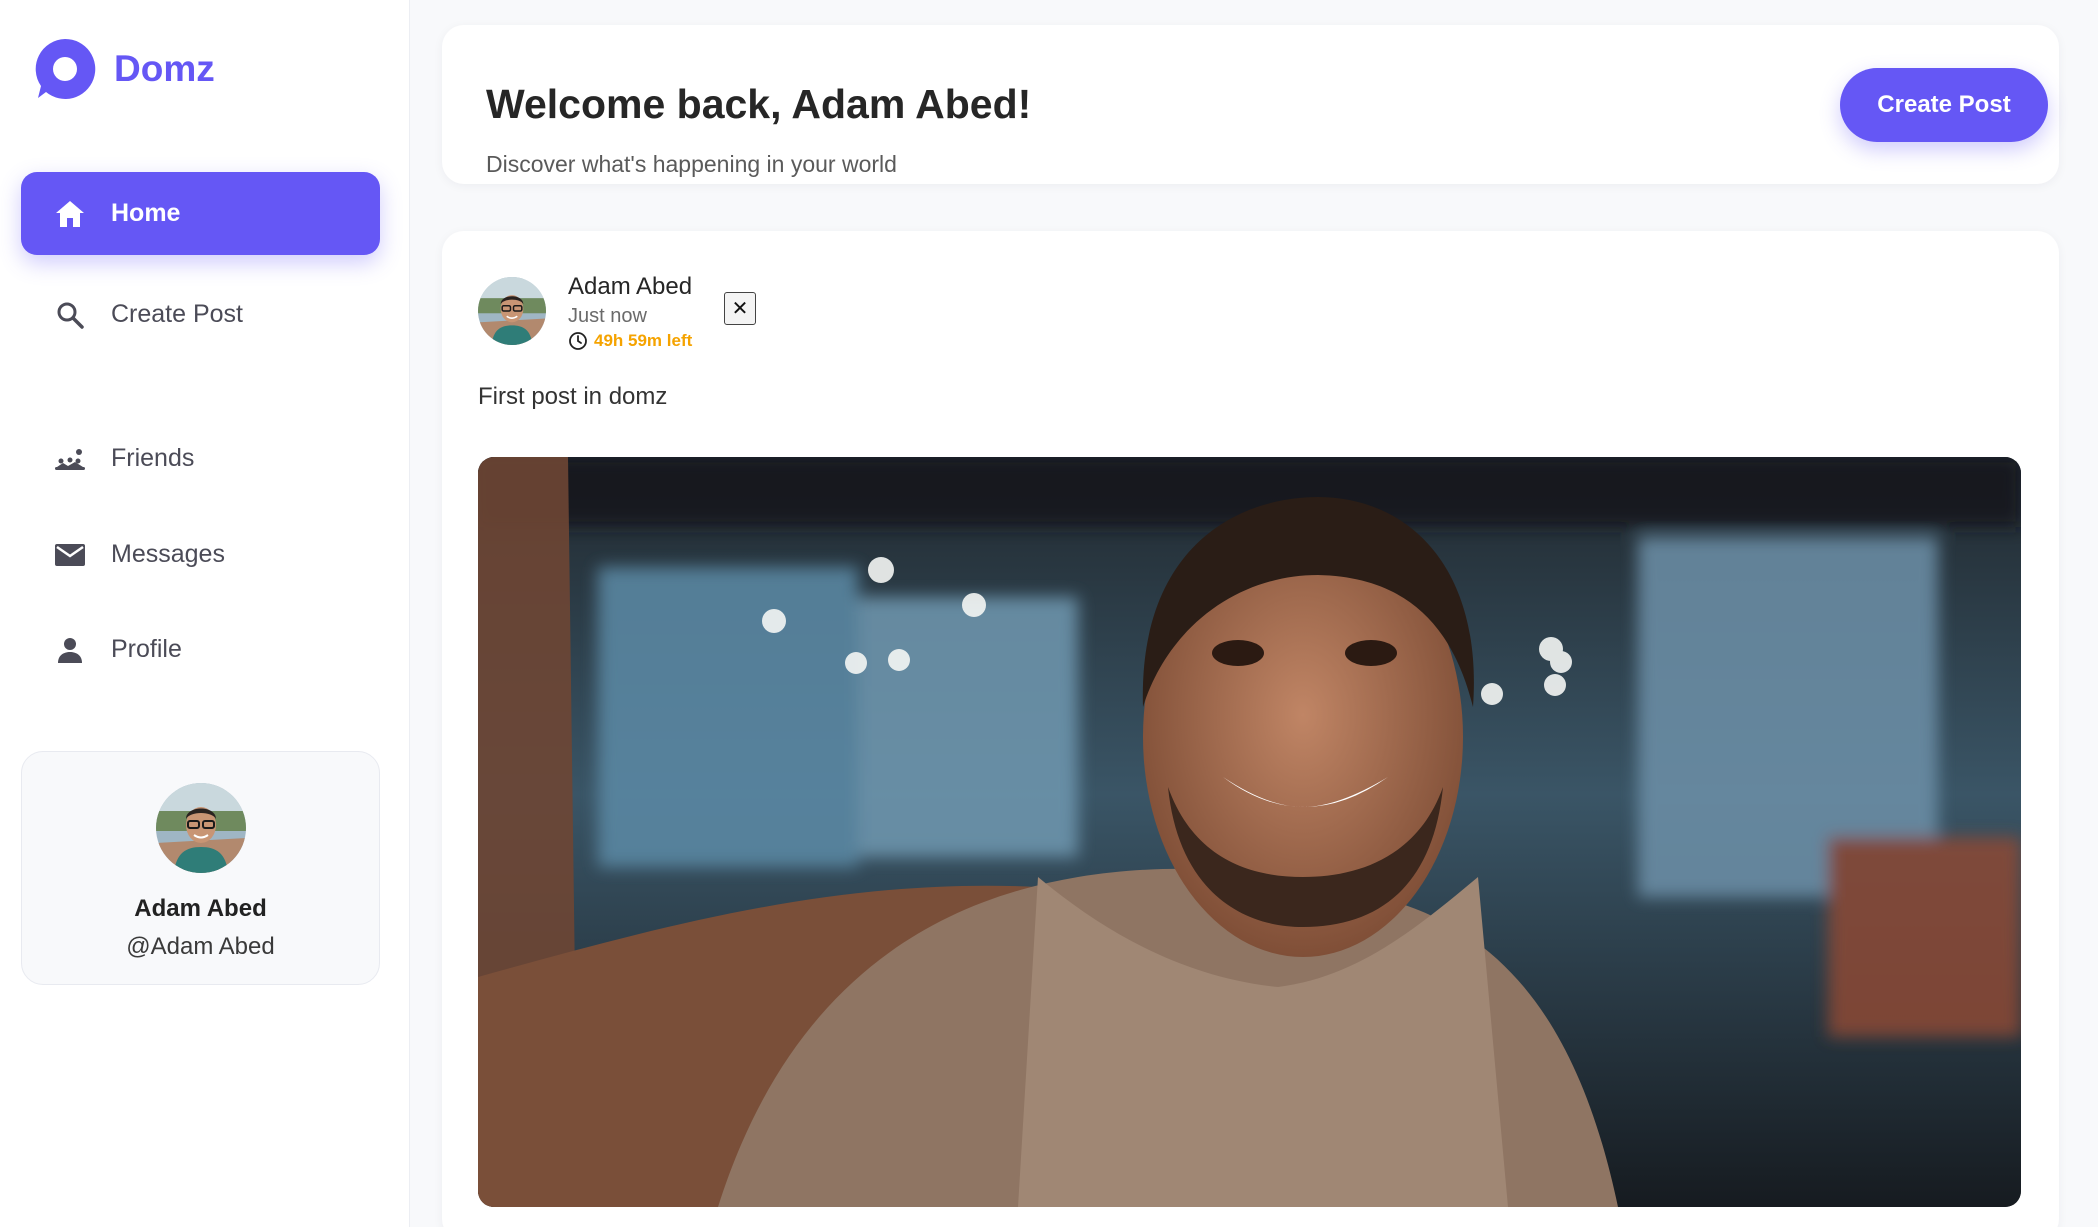 Image resolution: width=2098 pixels, height=1227 pixels. Describe the element at coordinates (1944, 105) in the screenshot. I see `create-post-button: Create Post` at that location.